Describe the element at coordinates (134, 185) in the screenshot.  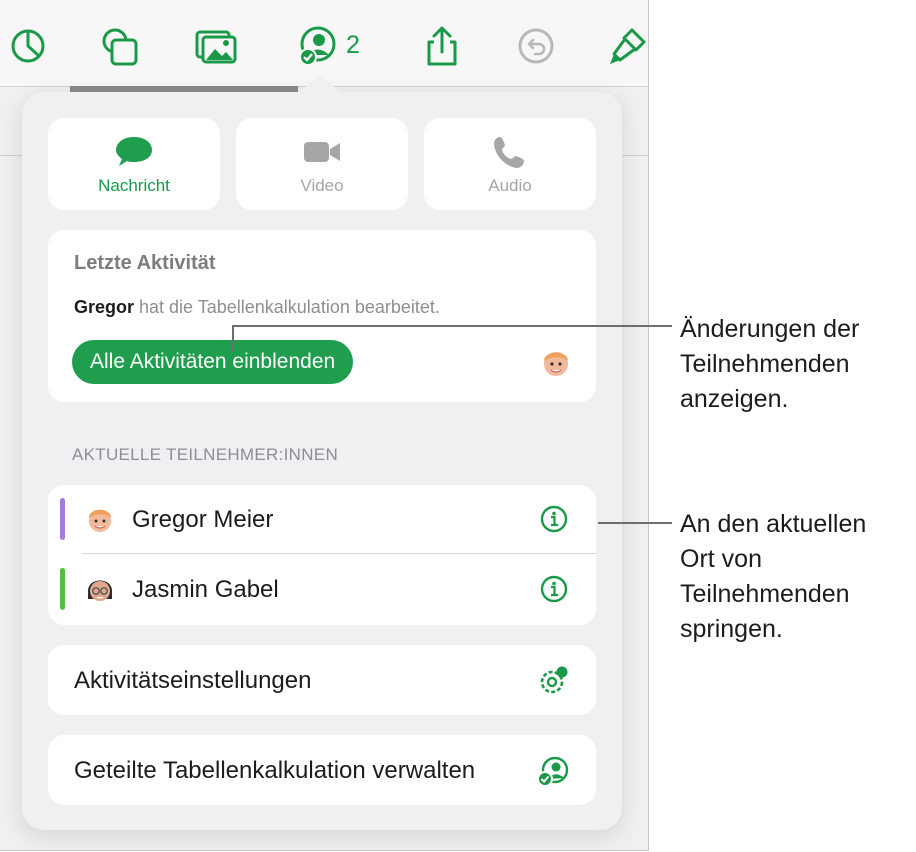
I see `message-label: Nachricht` at that location.